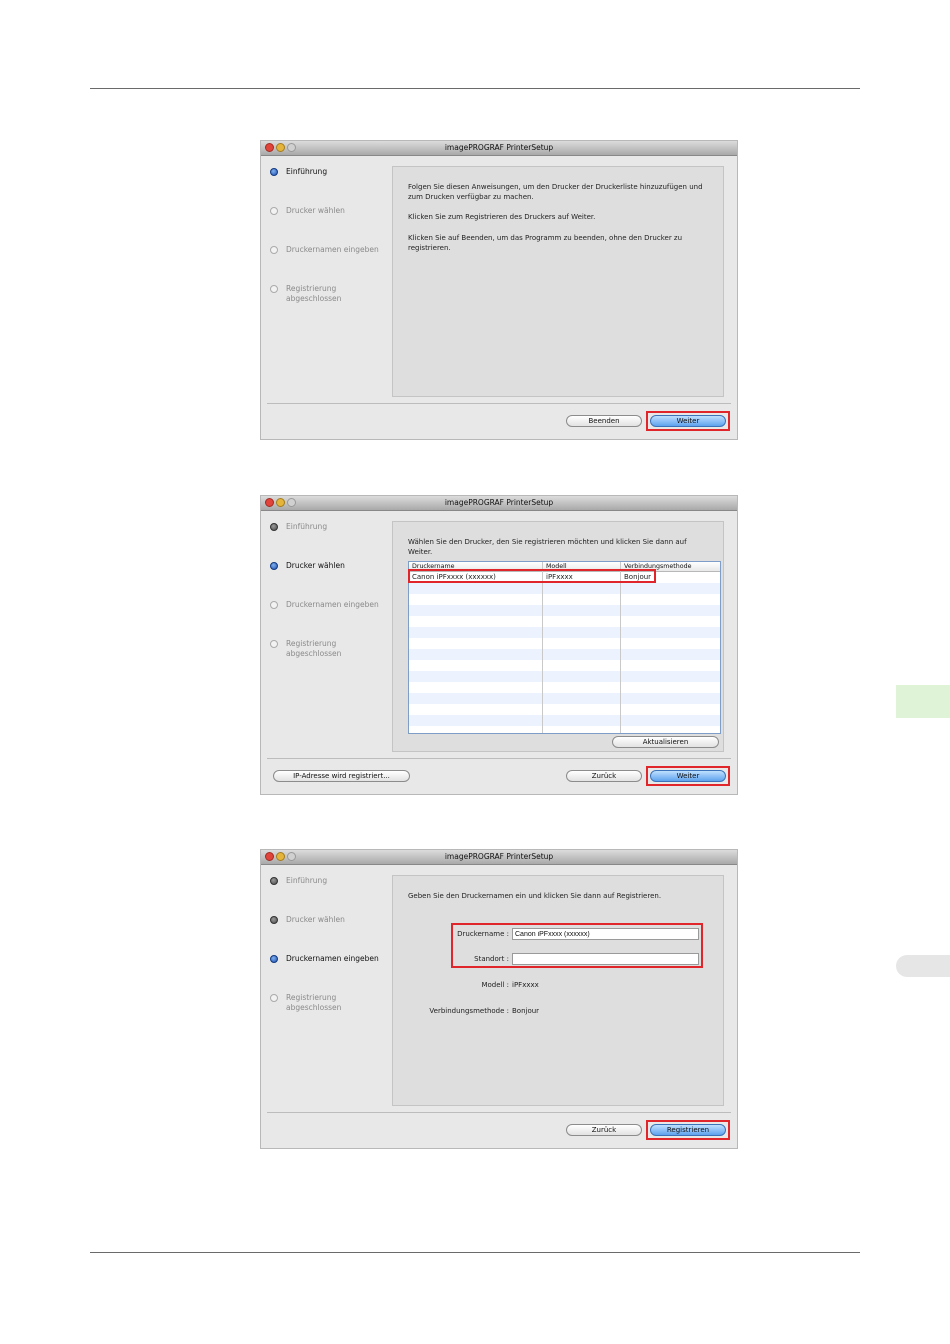 The image size is (950, 1344). What do you see at coordinates (605, 934) in the screenshot?
I see `printer-name-input` at bounding box center [605, 934].